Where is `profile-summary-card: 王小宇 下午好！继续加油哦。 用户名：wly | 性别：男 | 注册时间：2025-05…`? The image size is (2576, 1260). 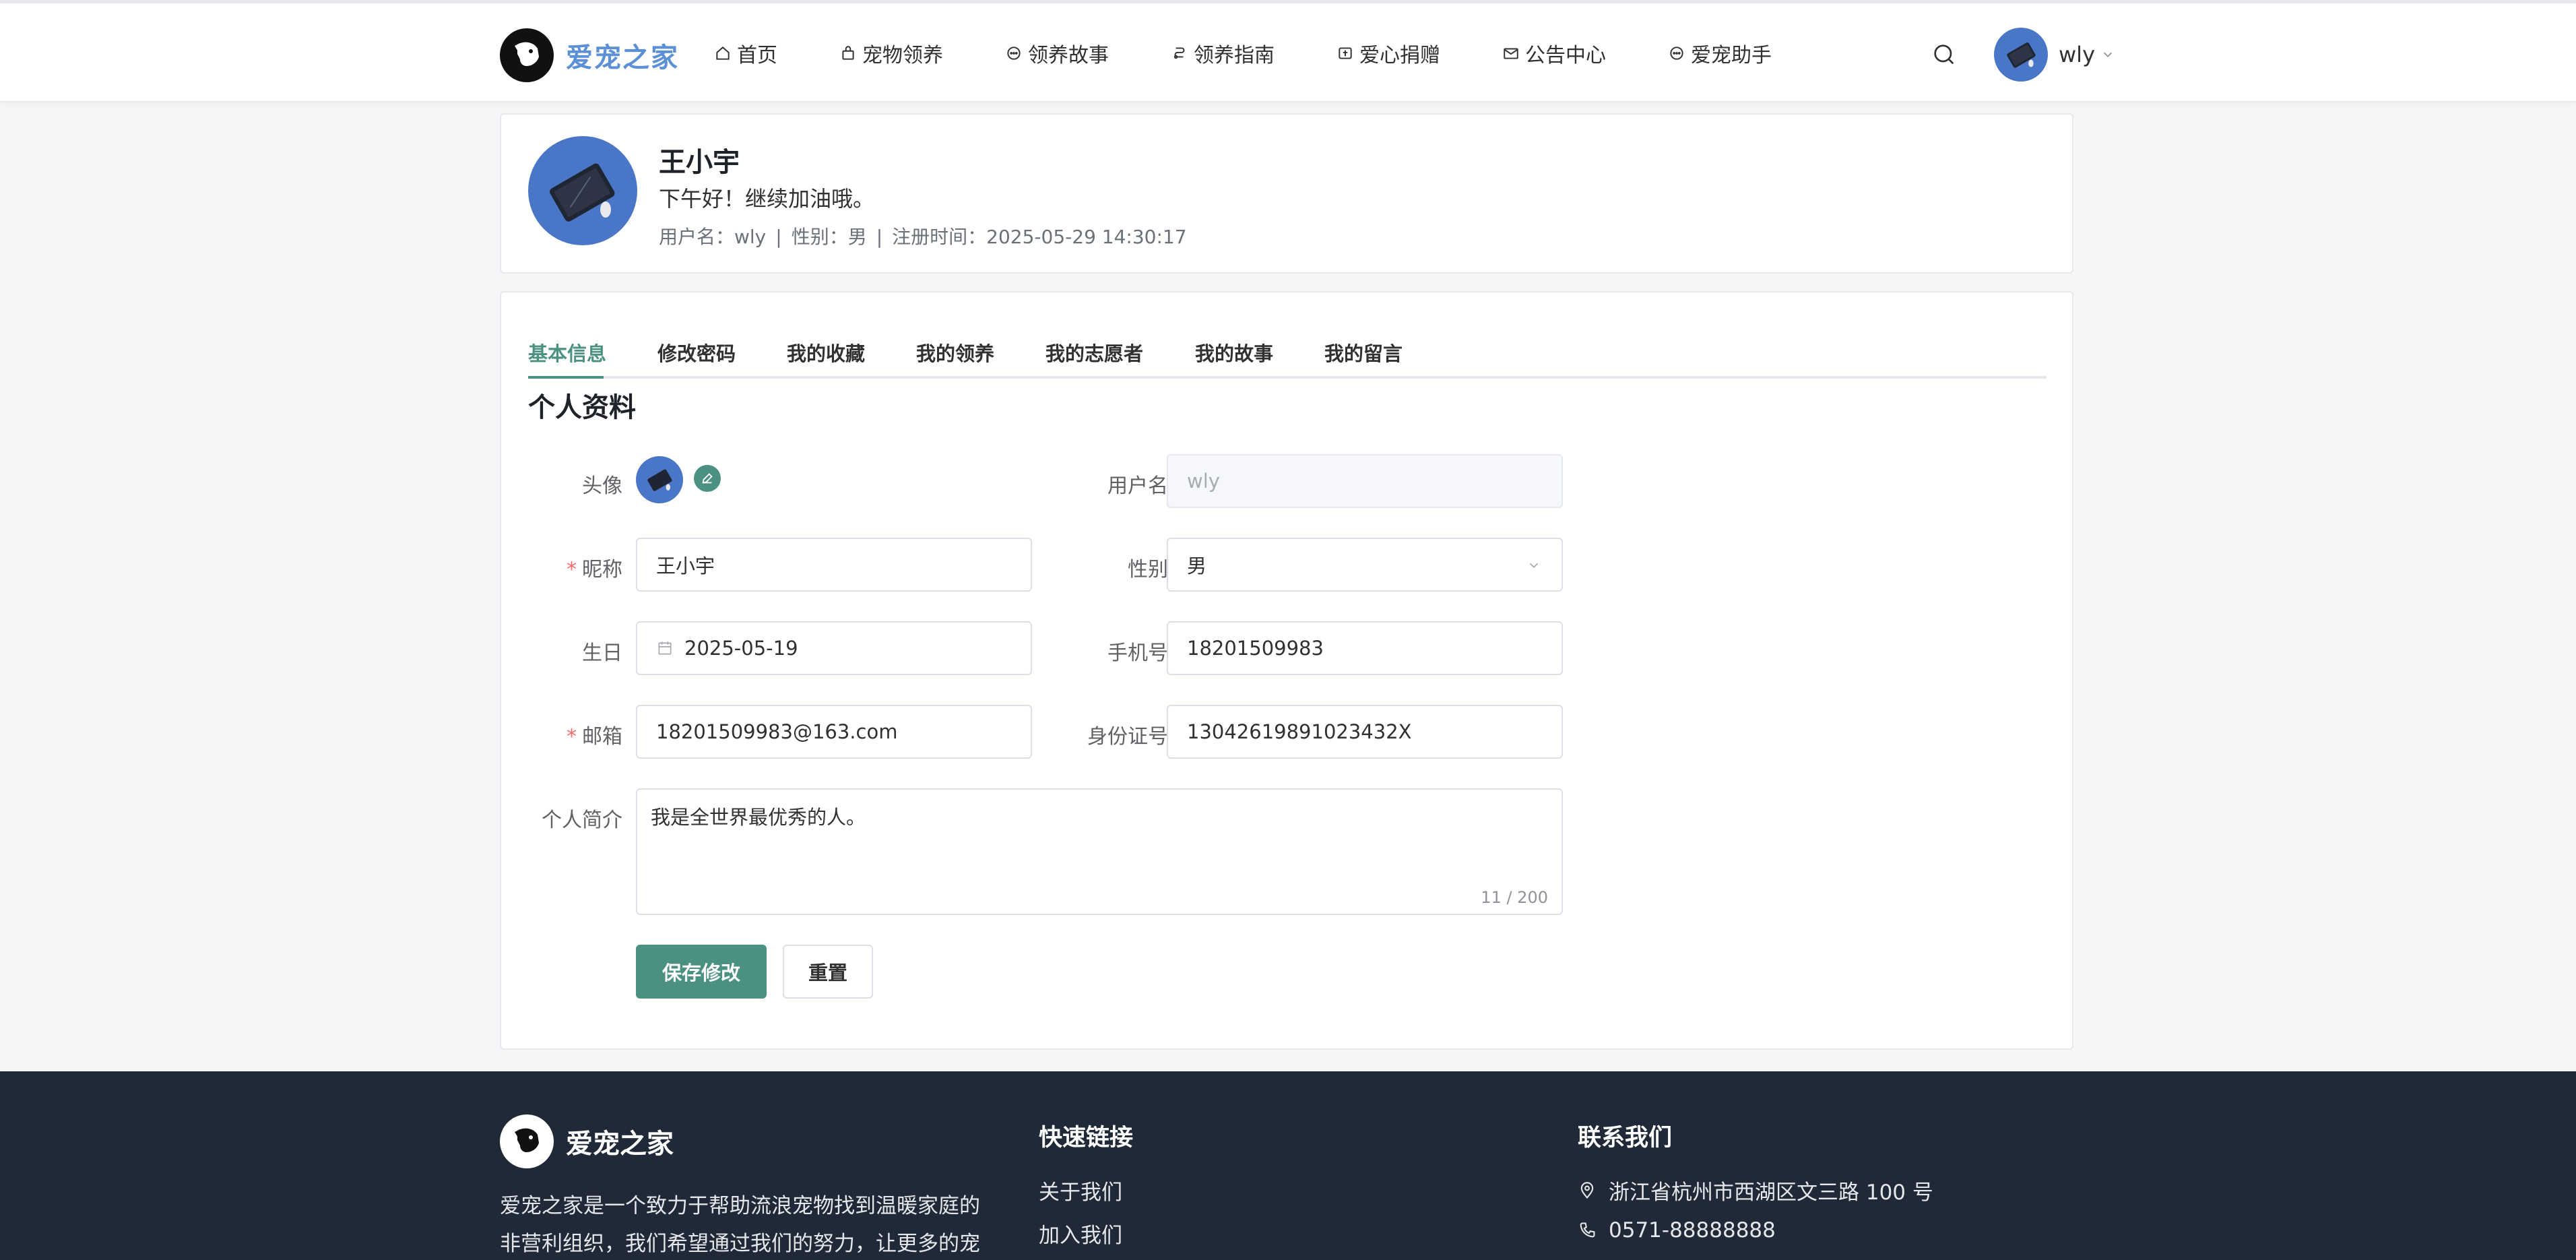 profile-summary-card: 王小宇 下午好！继续加油哦。 用户名：wly | 性别：男 | 注册时间：2025-05… is located at coordinates (1286, 194).